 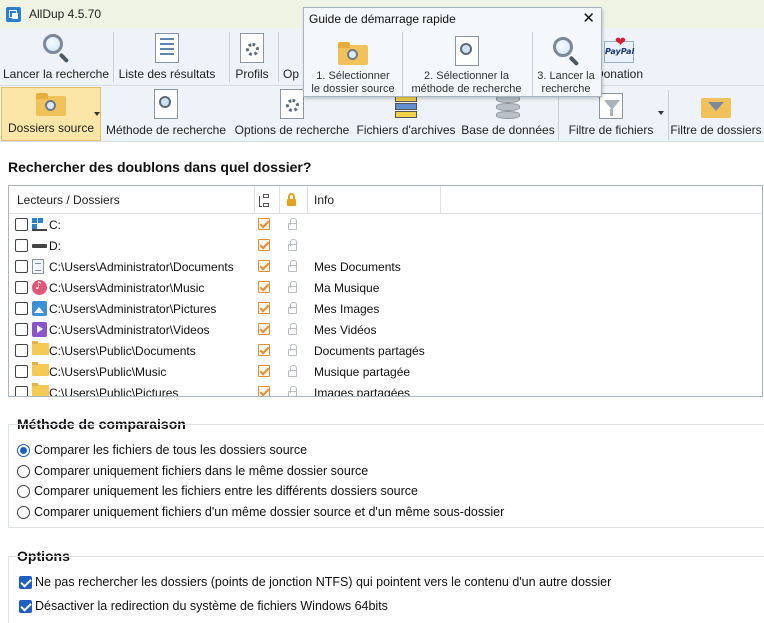 I want to click on drive-c-icon, so click(x=39, y=224).